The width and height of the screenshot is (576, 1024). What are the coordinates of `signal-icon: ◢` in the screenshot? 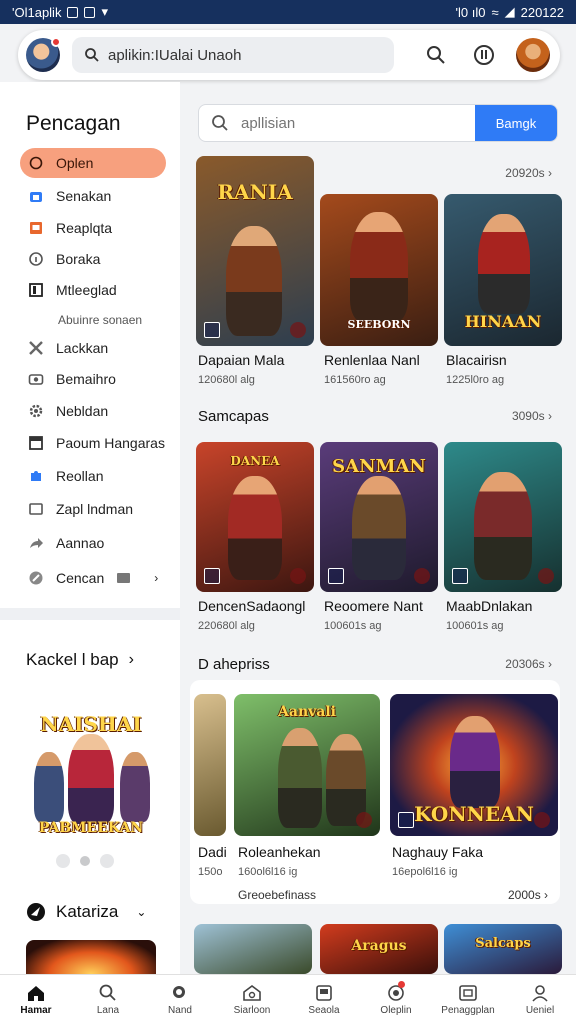 It's located at (509, 11).